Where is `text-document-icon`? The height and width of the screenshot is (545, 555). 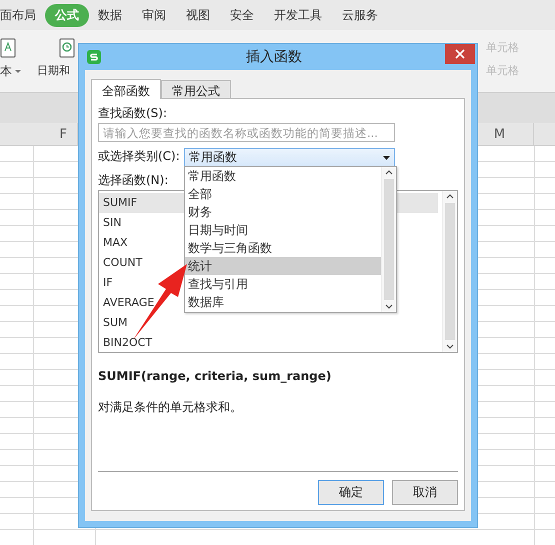
text-document-icon is located at coordinates (8, 48).